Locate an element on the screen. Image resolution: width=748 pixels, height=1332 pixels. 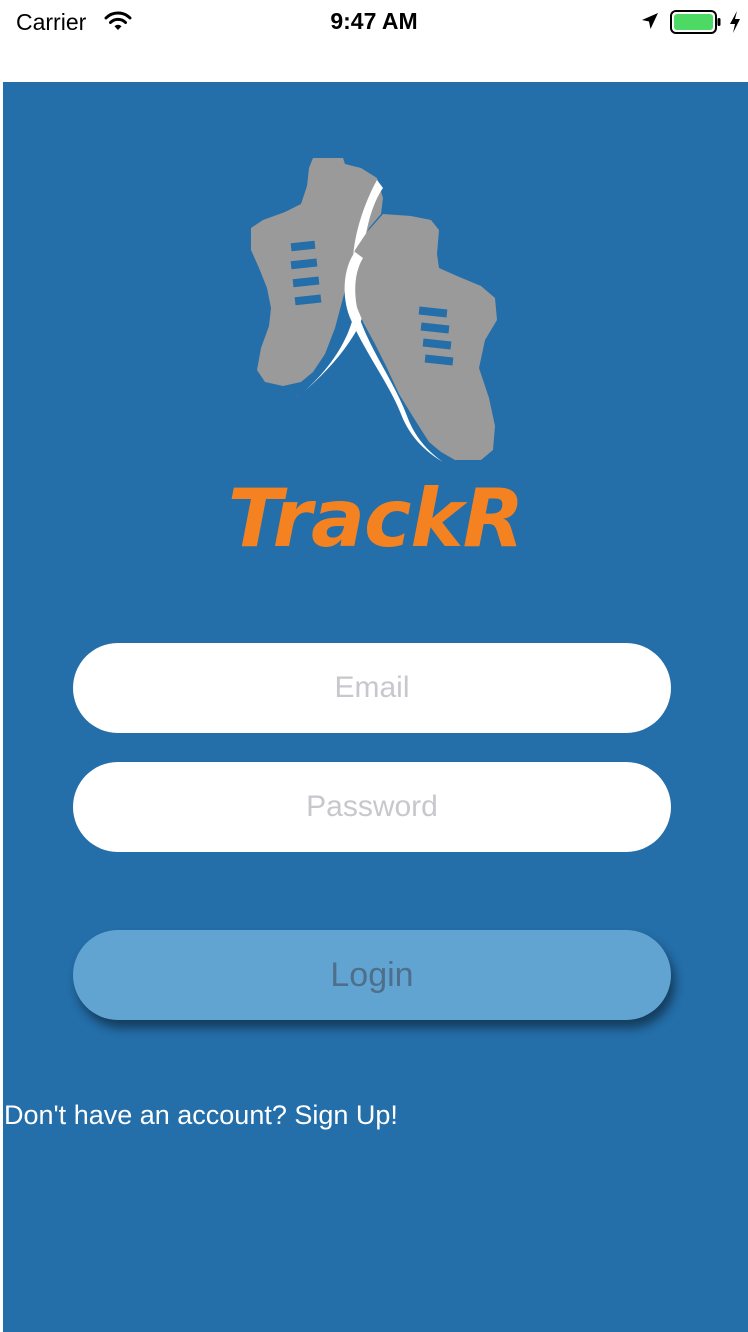
clock: 9:47 AM is located at coordinates (374, 21).